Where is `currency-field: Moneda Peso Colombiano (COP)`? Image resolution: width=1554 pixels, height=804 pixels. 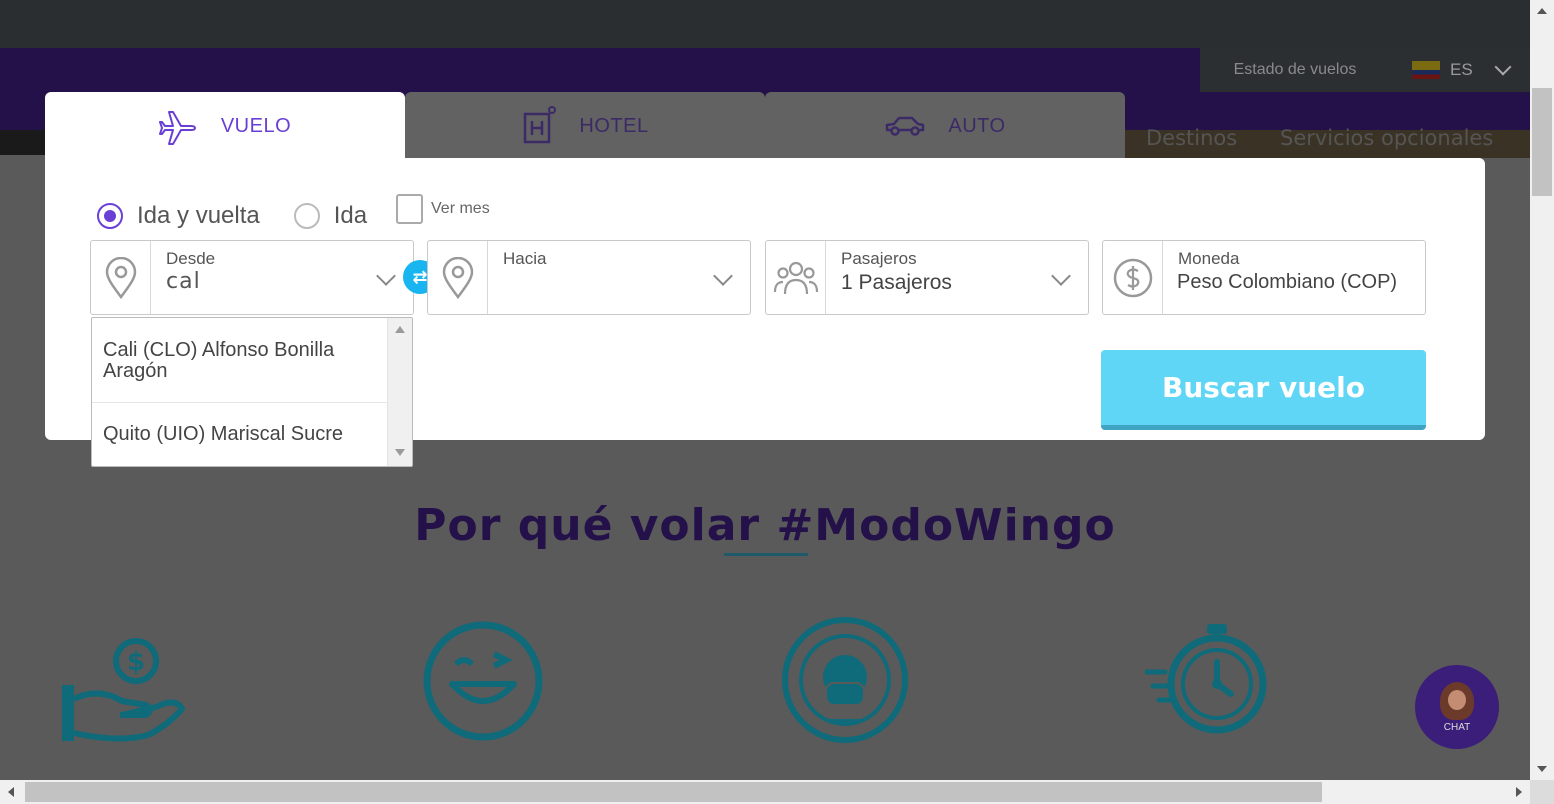 currency-field: Moneda Peso Colombiano (COP) is located at coordinates (1264, 277).